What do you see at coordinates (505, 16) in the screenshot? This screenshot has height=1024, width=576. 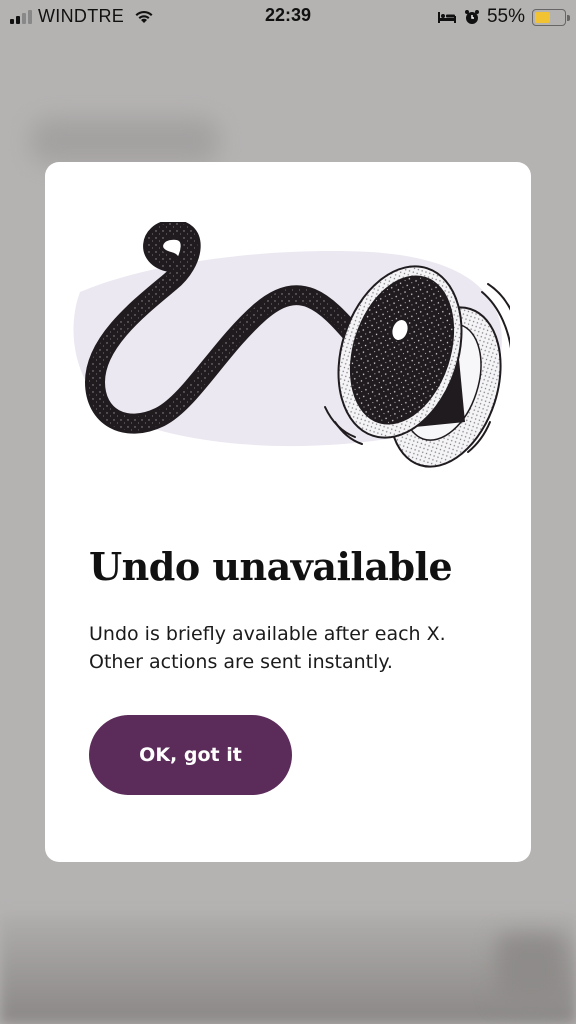 I see `battery-percent: 55%` at bounding box center [505, 16].